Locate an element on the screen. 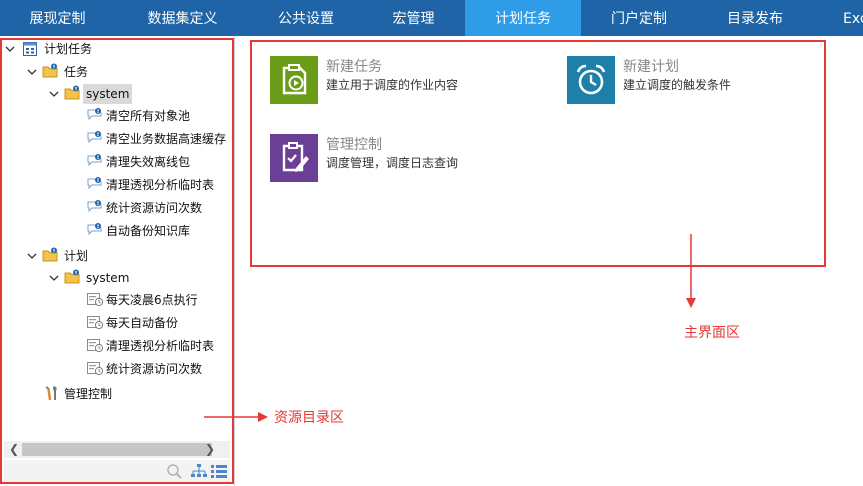 This screenshot has height=486, width=863. top-nav: 展现定制 数据集定义 公共设置 宏管理 计划任务 门户定制 目录发布 Exc is located at coordinates (431, 18).